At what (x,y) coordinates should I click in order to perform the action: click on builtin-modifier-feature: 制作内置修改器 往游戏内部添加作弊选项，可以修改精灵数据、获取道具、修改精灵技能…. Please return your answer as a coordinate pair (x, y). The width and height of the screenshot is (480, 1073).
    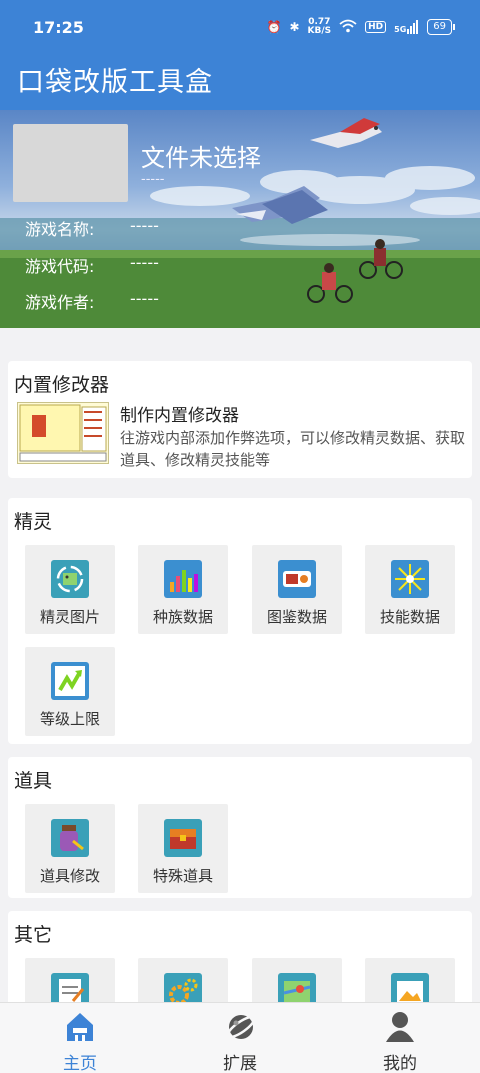
    Looking at the image, I should click on (240, 436).